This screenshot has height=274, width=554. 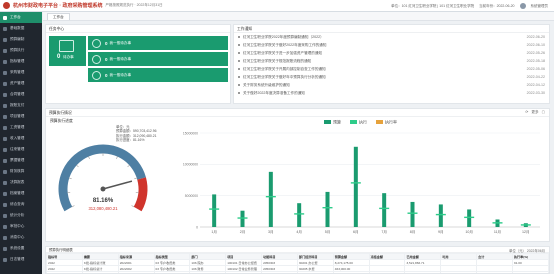 I want to click on sidebar-item: 项目管理, so click(x=21, y=116).